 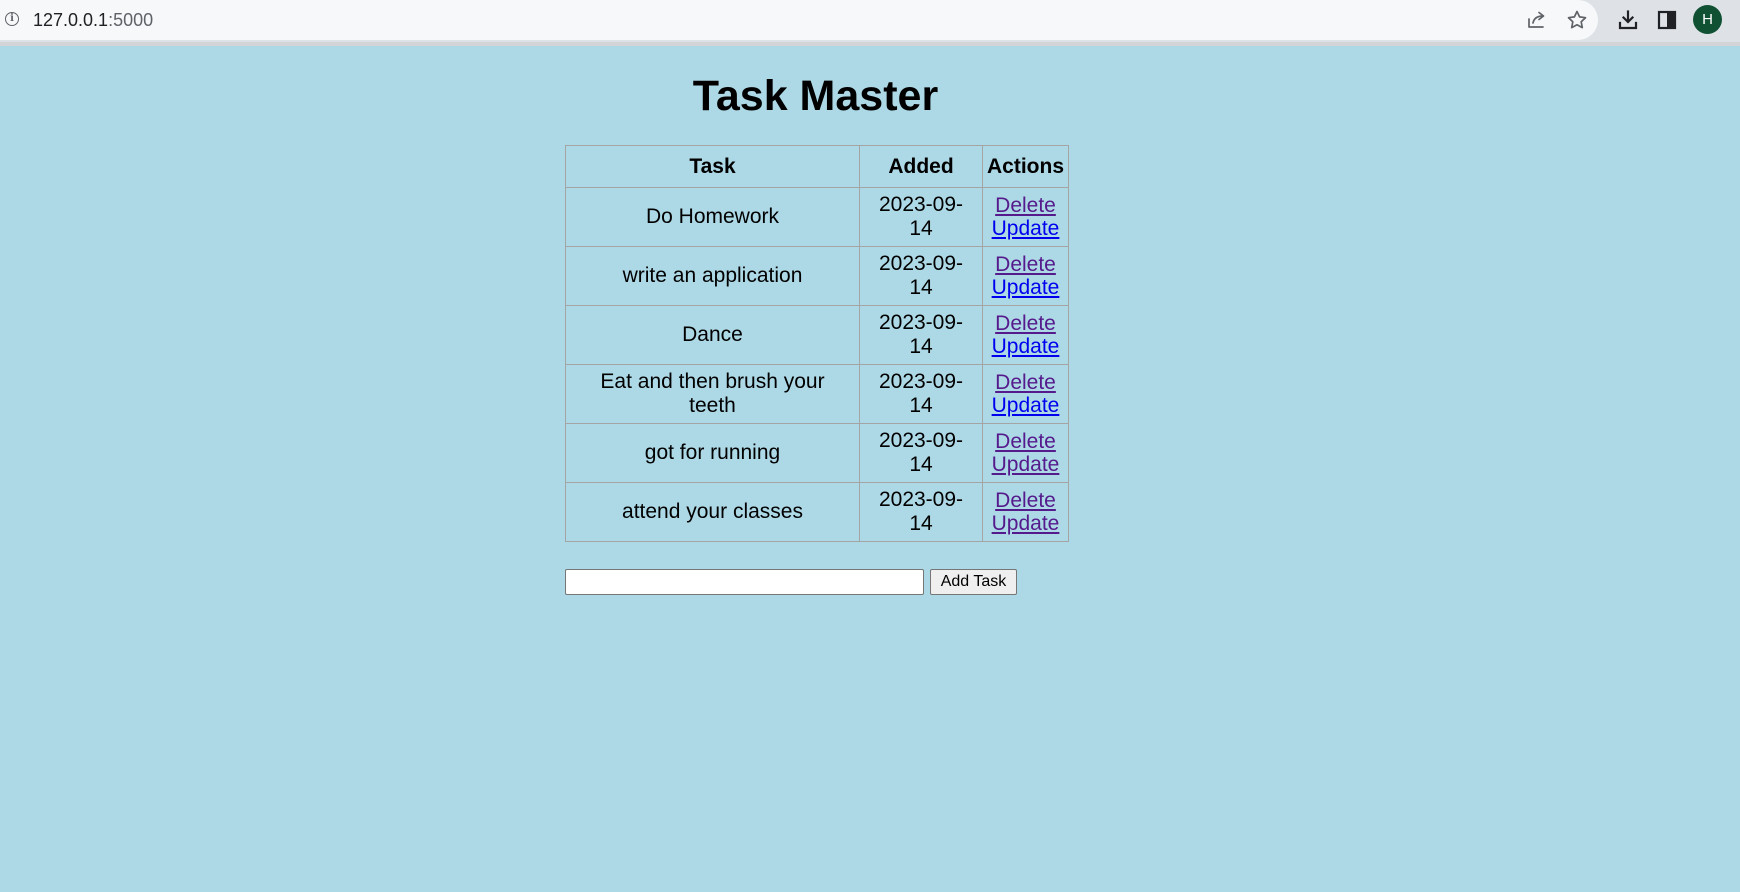 What do you see at coordinates (712, 512) in the screenshot?
I see `task-content: attend your classes` at bounding box center [712, 512].